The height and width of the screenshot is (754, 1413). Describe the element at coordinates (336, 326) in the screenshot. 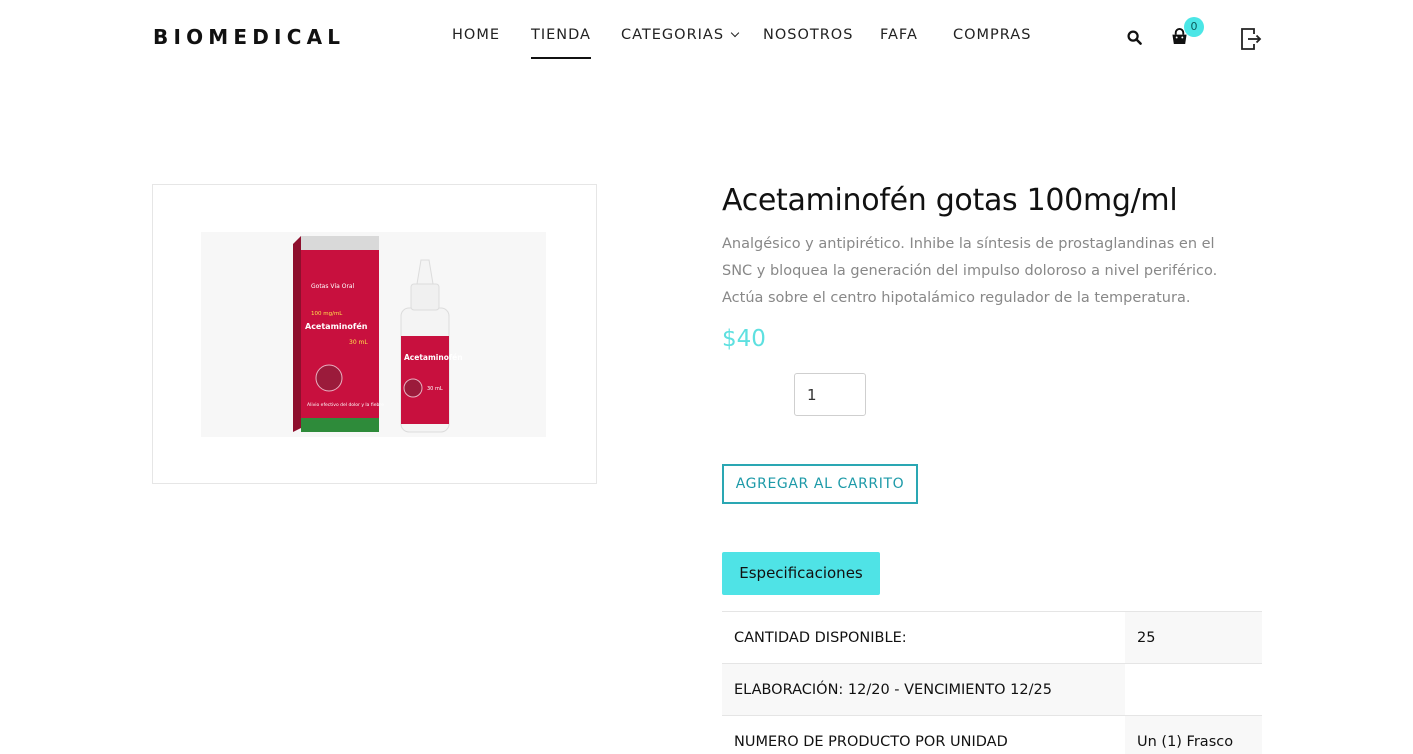

I see `box-text-3: Acetaminofén` at that location.